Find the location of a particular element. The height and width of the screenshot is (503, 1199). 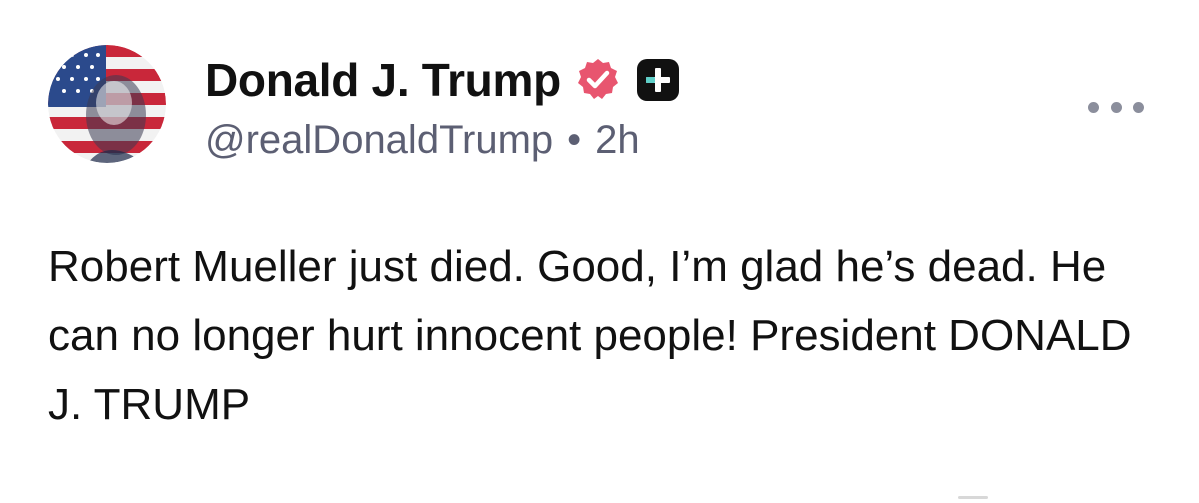

more-horizontal-icon is located at coordinates (1093, 107).